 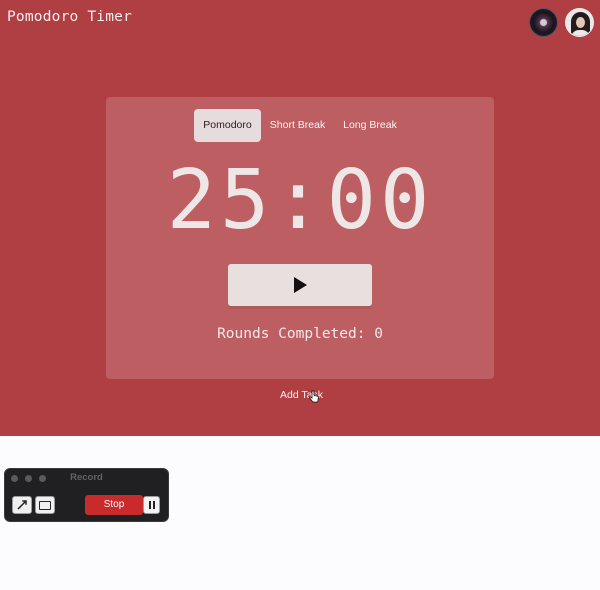 What do you see at coordinates (227, 125) in the screenshot?
I see `tab-pomodoro: Pomodoro` at bounding box center [227, 125].